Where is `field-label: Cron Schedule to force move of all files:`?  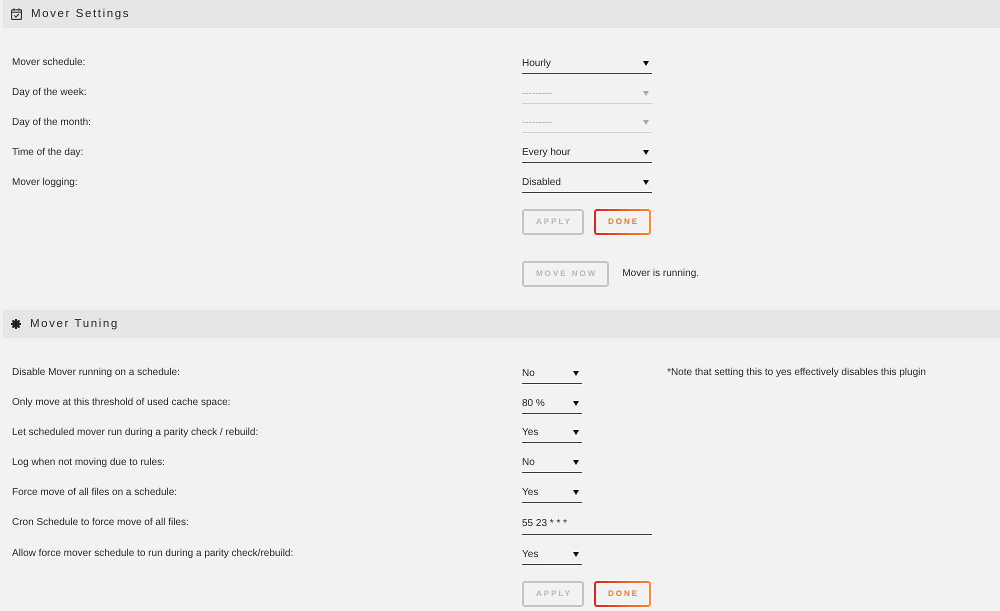
field-label: Cron Schedule to force move of all files: is located at coordinates (100, 522).